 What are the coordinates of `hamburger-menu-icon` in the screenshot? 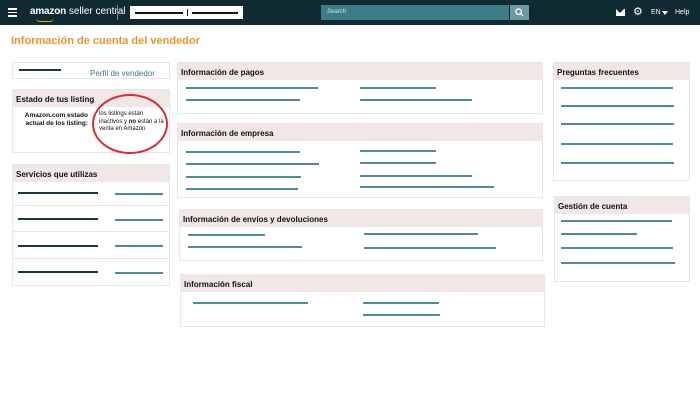 It's located at (12, 12).